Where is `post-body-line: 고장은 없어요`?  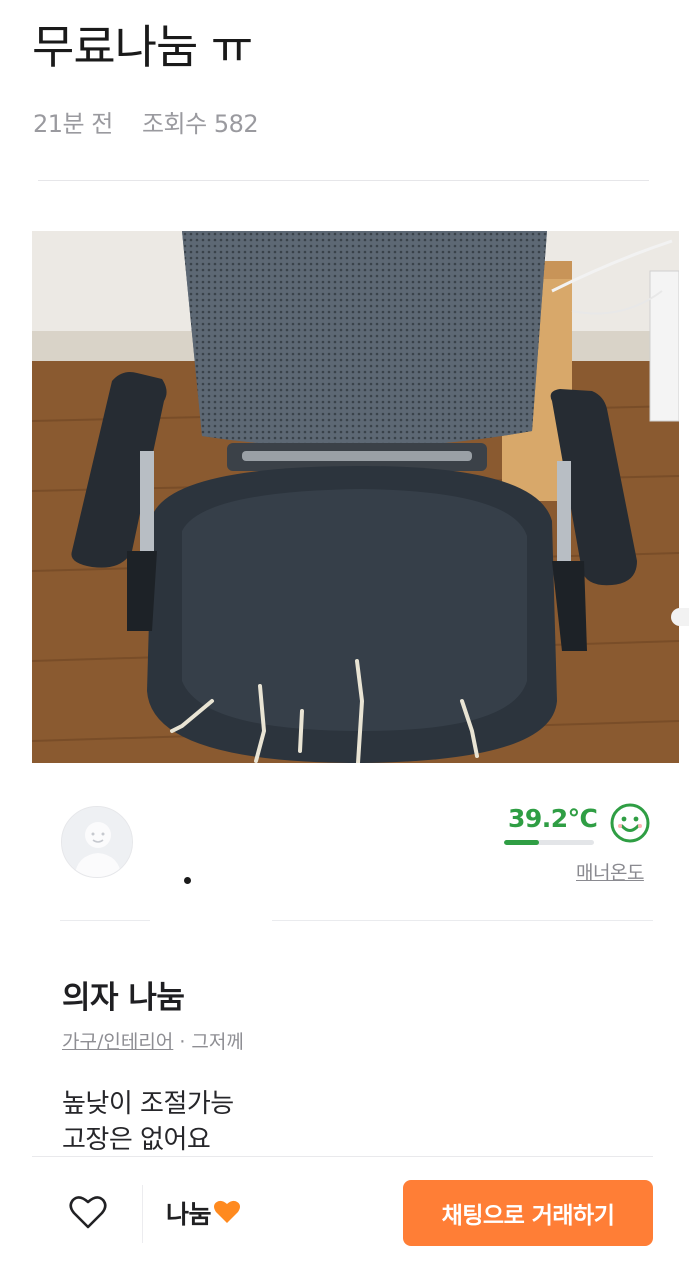 post-body-line: 고장은 없어요 is located at coordinates (136, 1140).